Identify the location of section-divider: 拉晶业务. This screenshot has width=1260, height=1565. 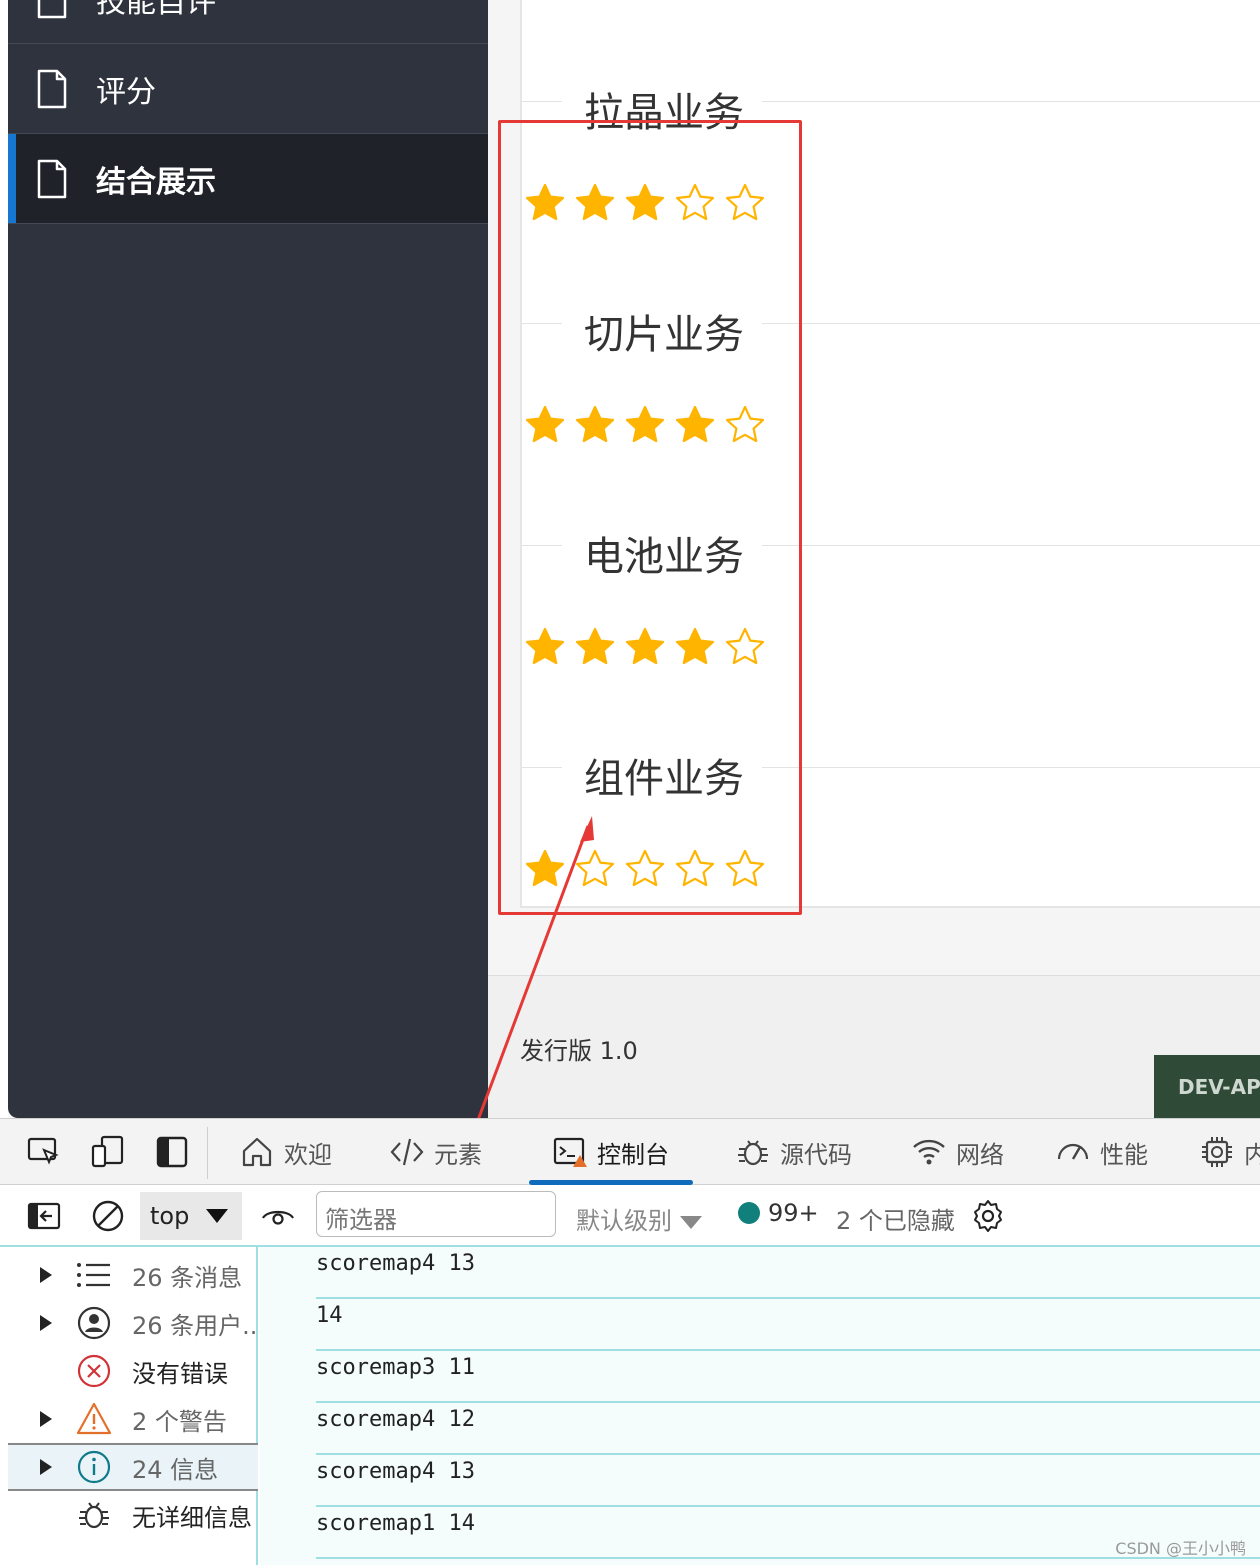
(891, 111).